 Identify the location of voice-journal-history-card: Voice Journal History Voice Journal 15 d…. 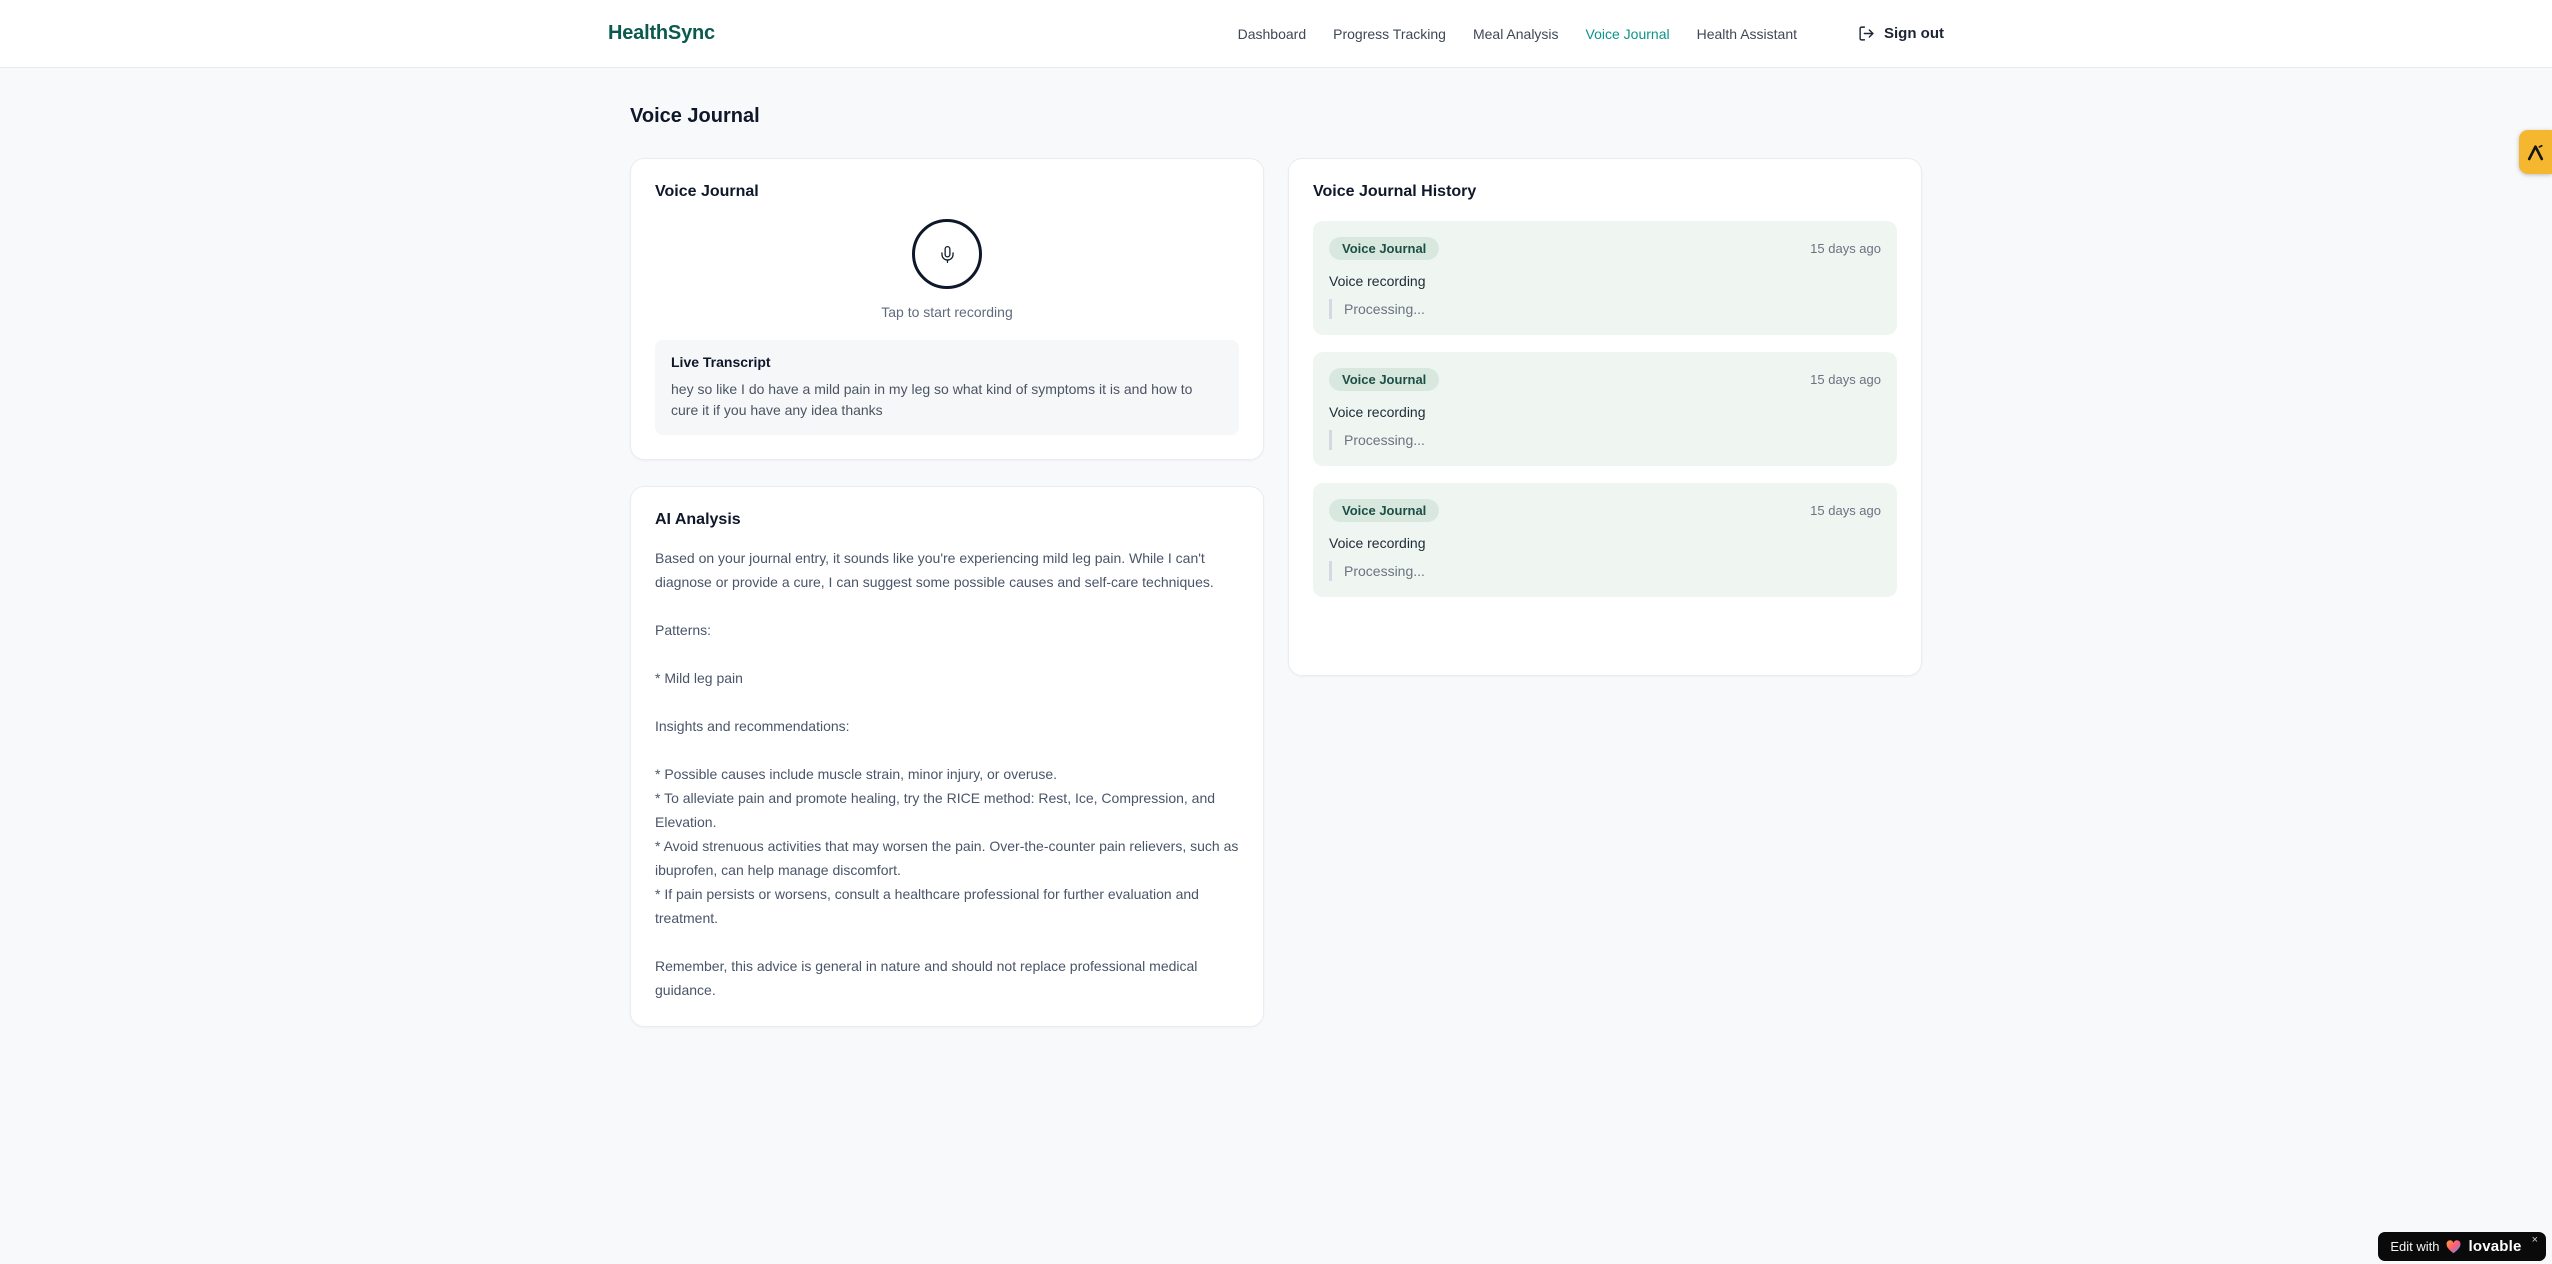
(1605, 417).